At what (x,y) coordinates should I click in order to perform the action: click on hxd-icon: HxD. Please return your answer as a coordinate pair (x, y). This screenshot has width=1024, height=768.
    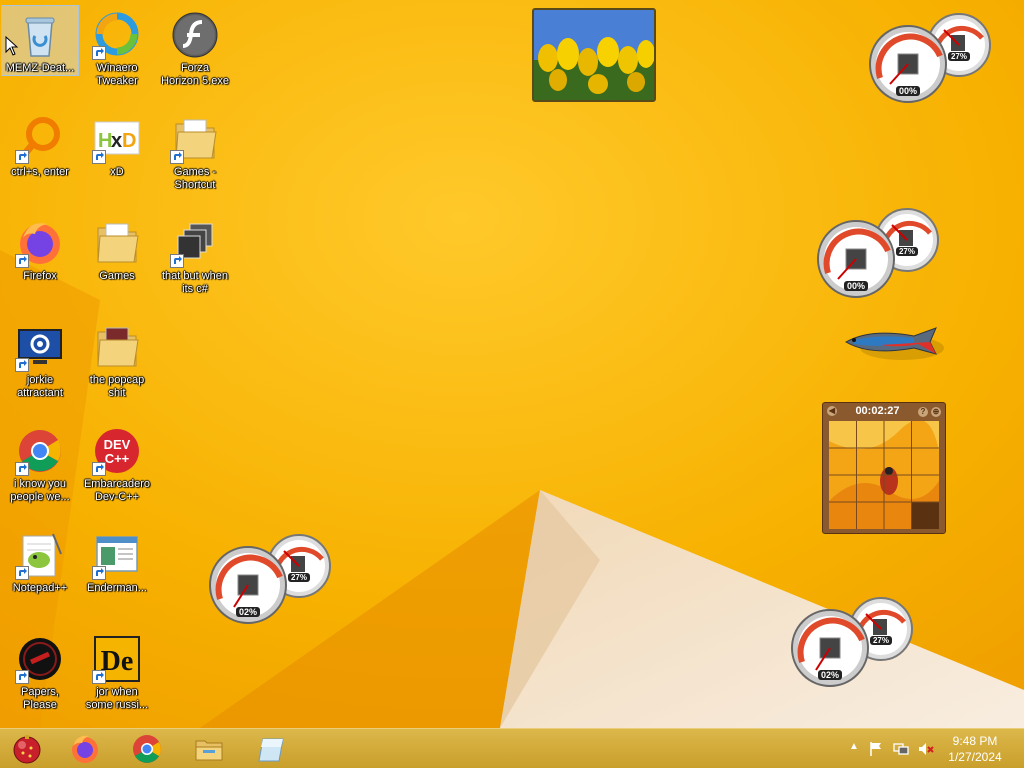
    Looking at the image, I should click on (117, 139).